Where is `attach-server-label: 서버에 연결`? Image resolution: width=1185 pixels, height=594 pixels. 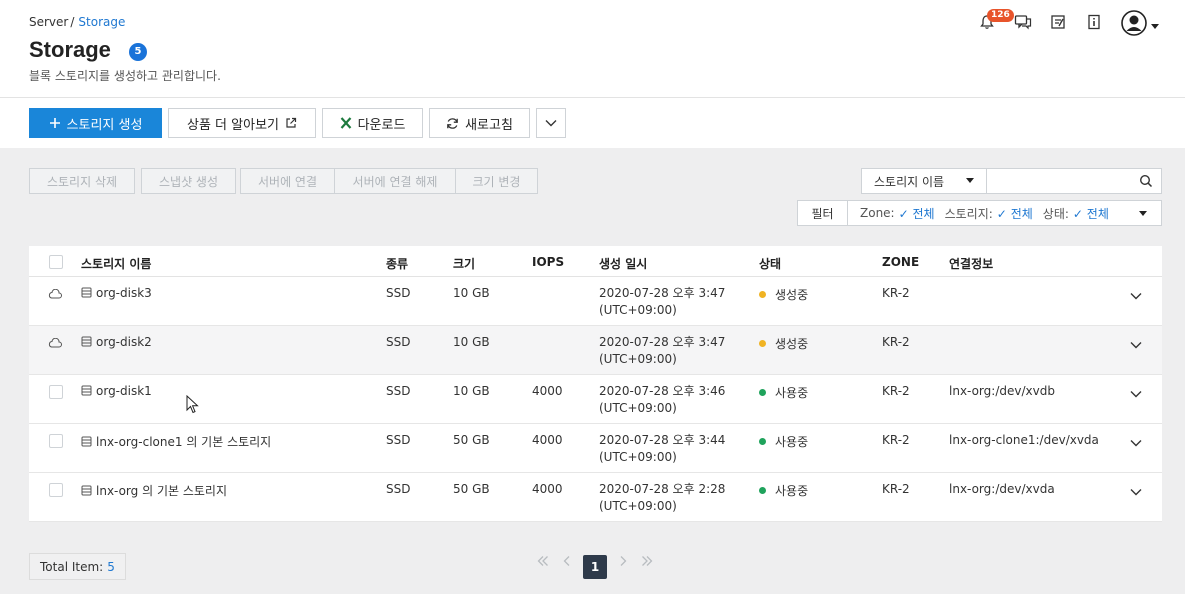
attach-server-label: 서버에 연결 is located at coordinates (287, 181).